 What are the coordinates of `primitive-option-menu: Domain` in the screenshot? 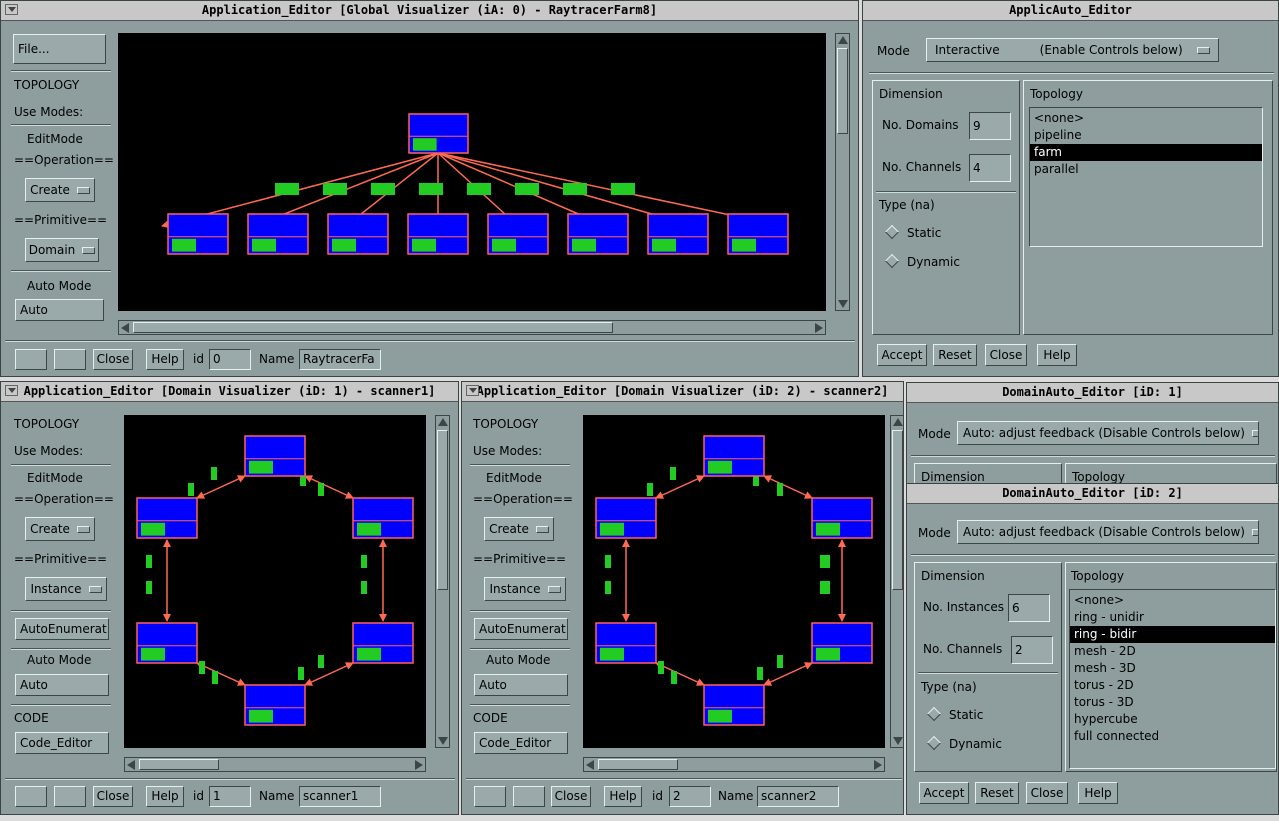 It's located at (62, 250).